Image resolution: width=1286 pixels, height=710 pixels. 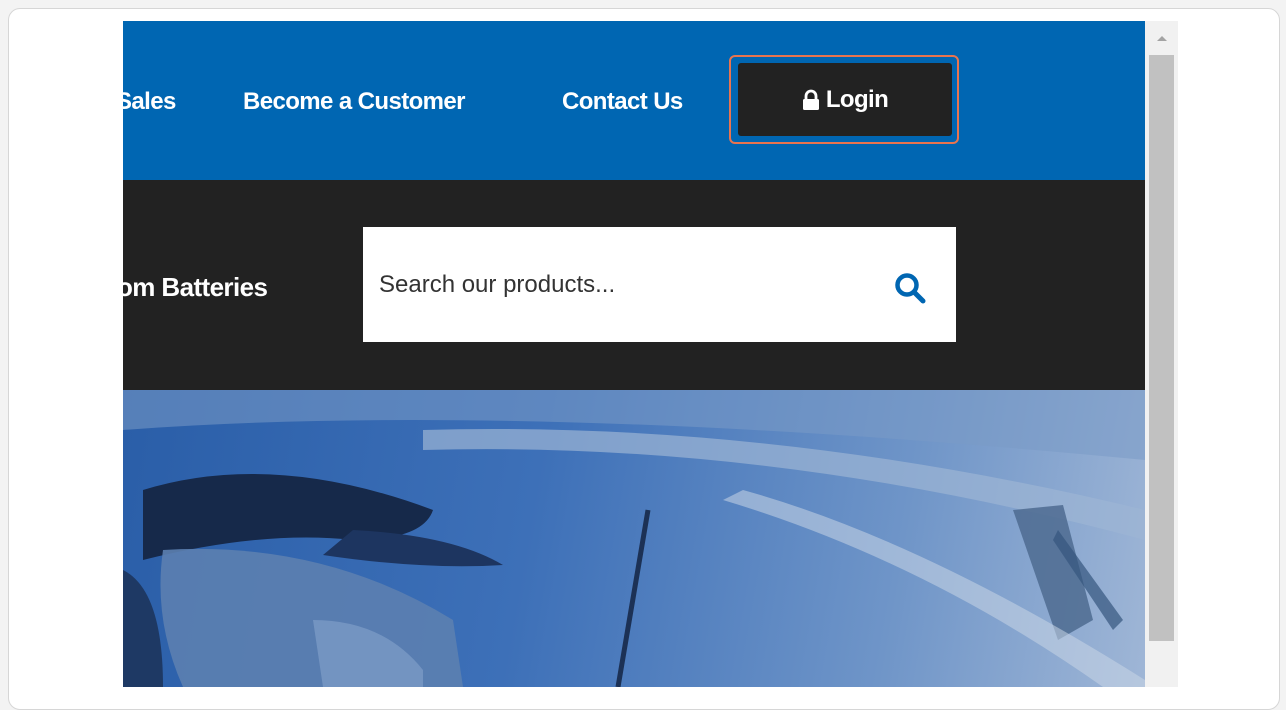 What do you see at coordinates (811, 100) in the screenshot?
I see `lock-icon` at bounding box center [811, 100].